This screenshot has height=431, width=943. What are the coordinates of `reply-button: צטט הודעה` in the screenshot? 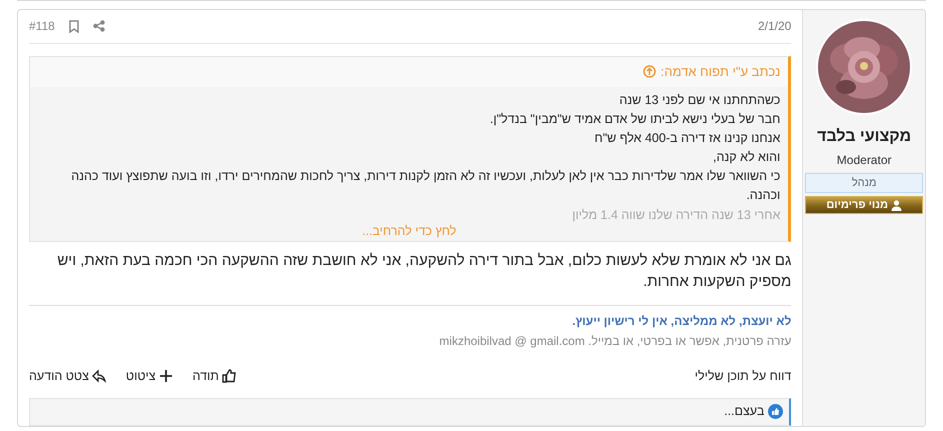 It's located at (67, 376).